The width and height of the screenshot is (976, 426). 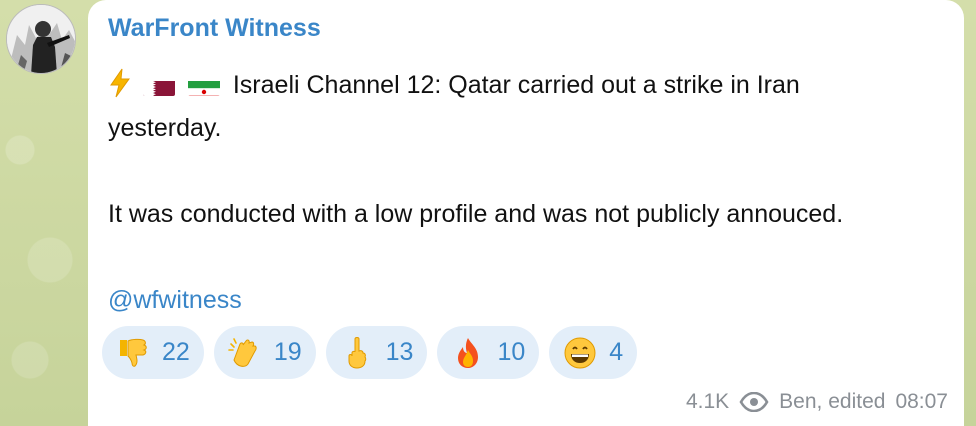 What do you see at coordinates (153, 352) in the screenshot?
I see `reaction-thumbs-down: 22` at bounding box center [153, 352].